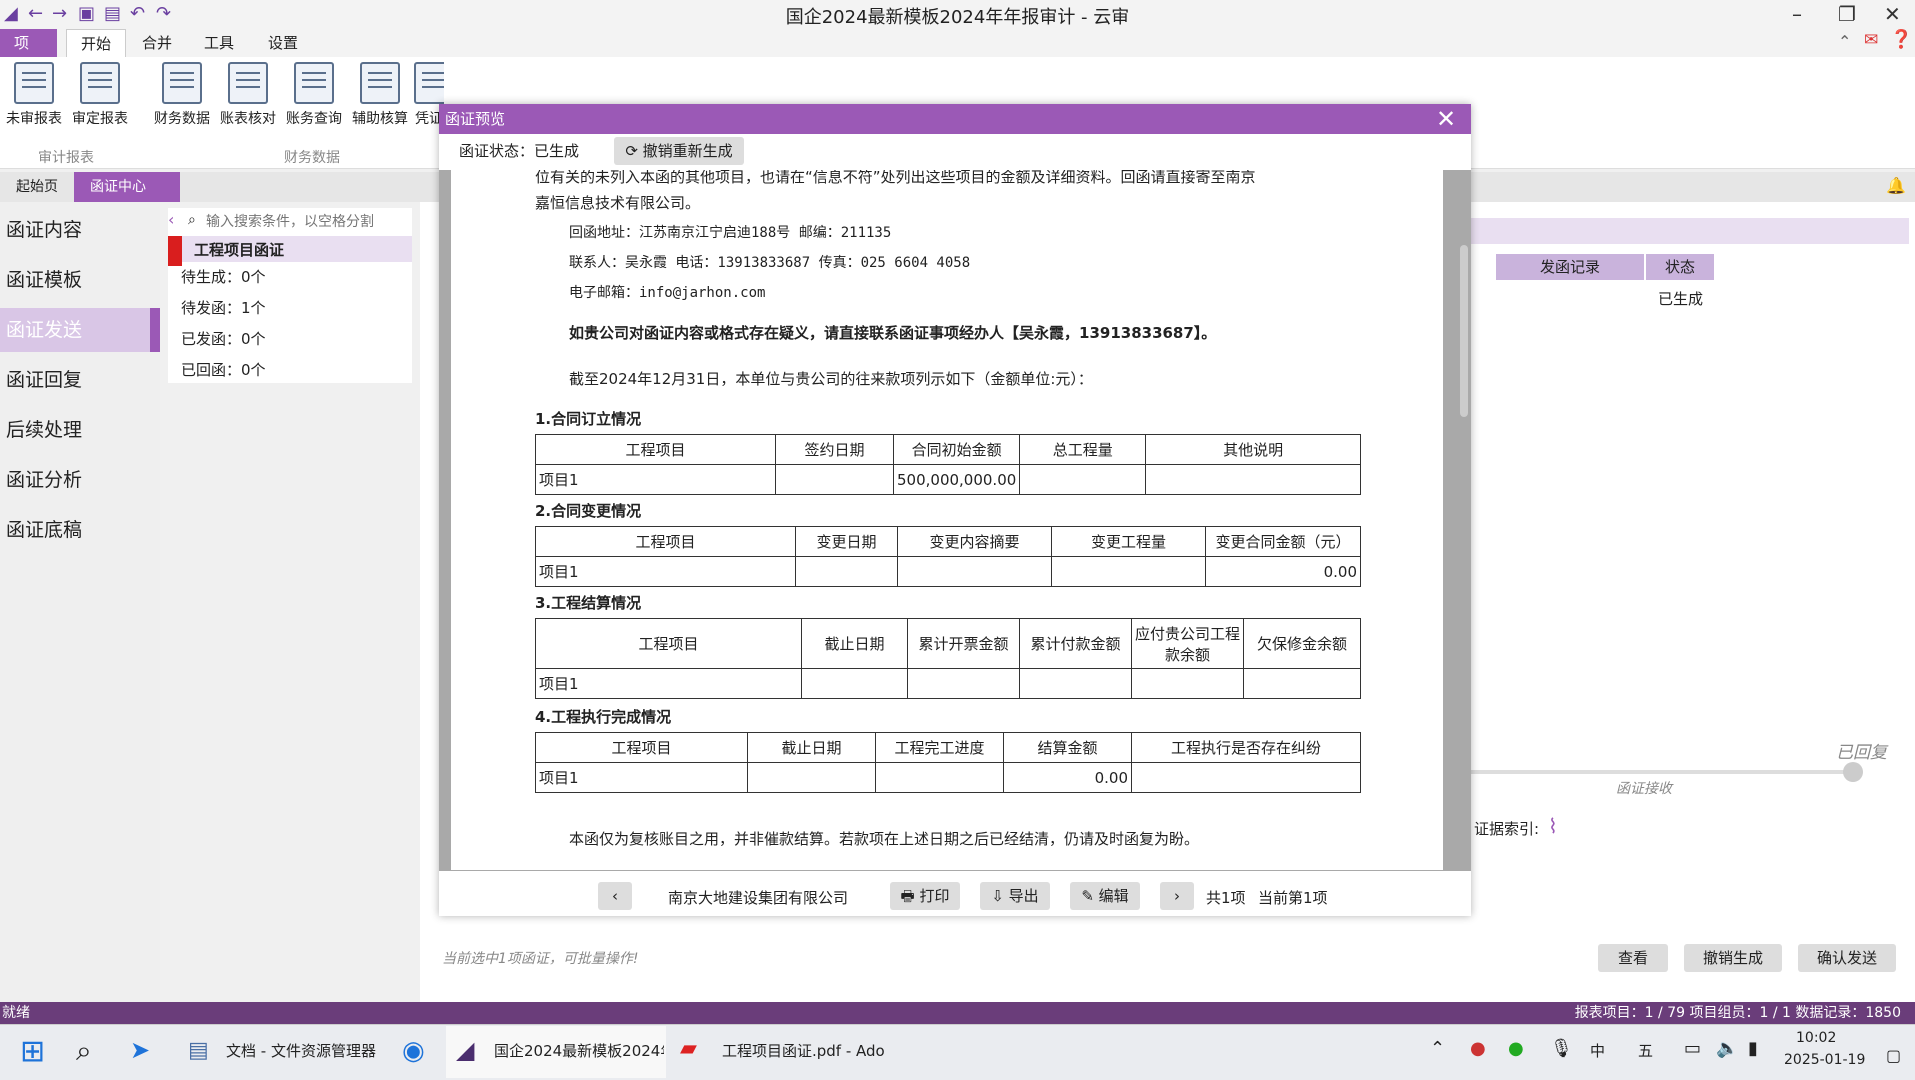 This screenshot has width=1915, height=1080. I want to click on doc-line-1: 嘉恒信息技术有限公司。, so click(618, 203).